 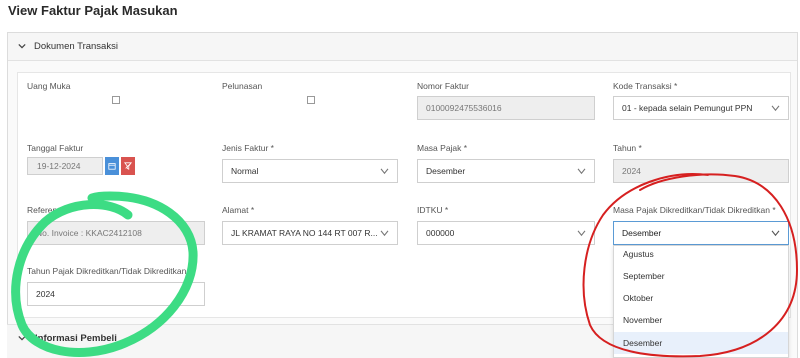 What do you see at coordinates (76, 46) in the screenshot?
I see `dokumen-transaksi-title: Dokumen Transaksi` at bounding box center [76, 46].